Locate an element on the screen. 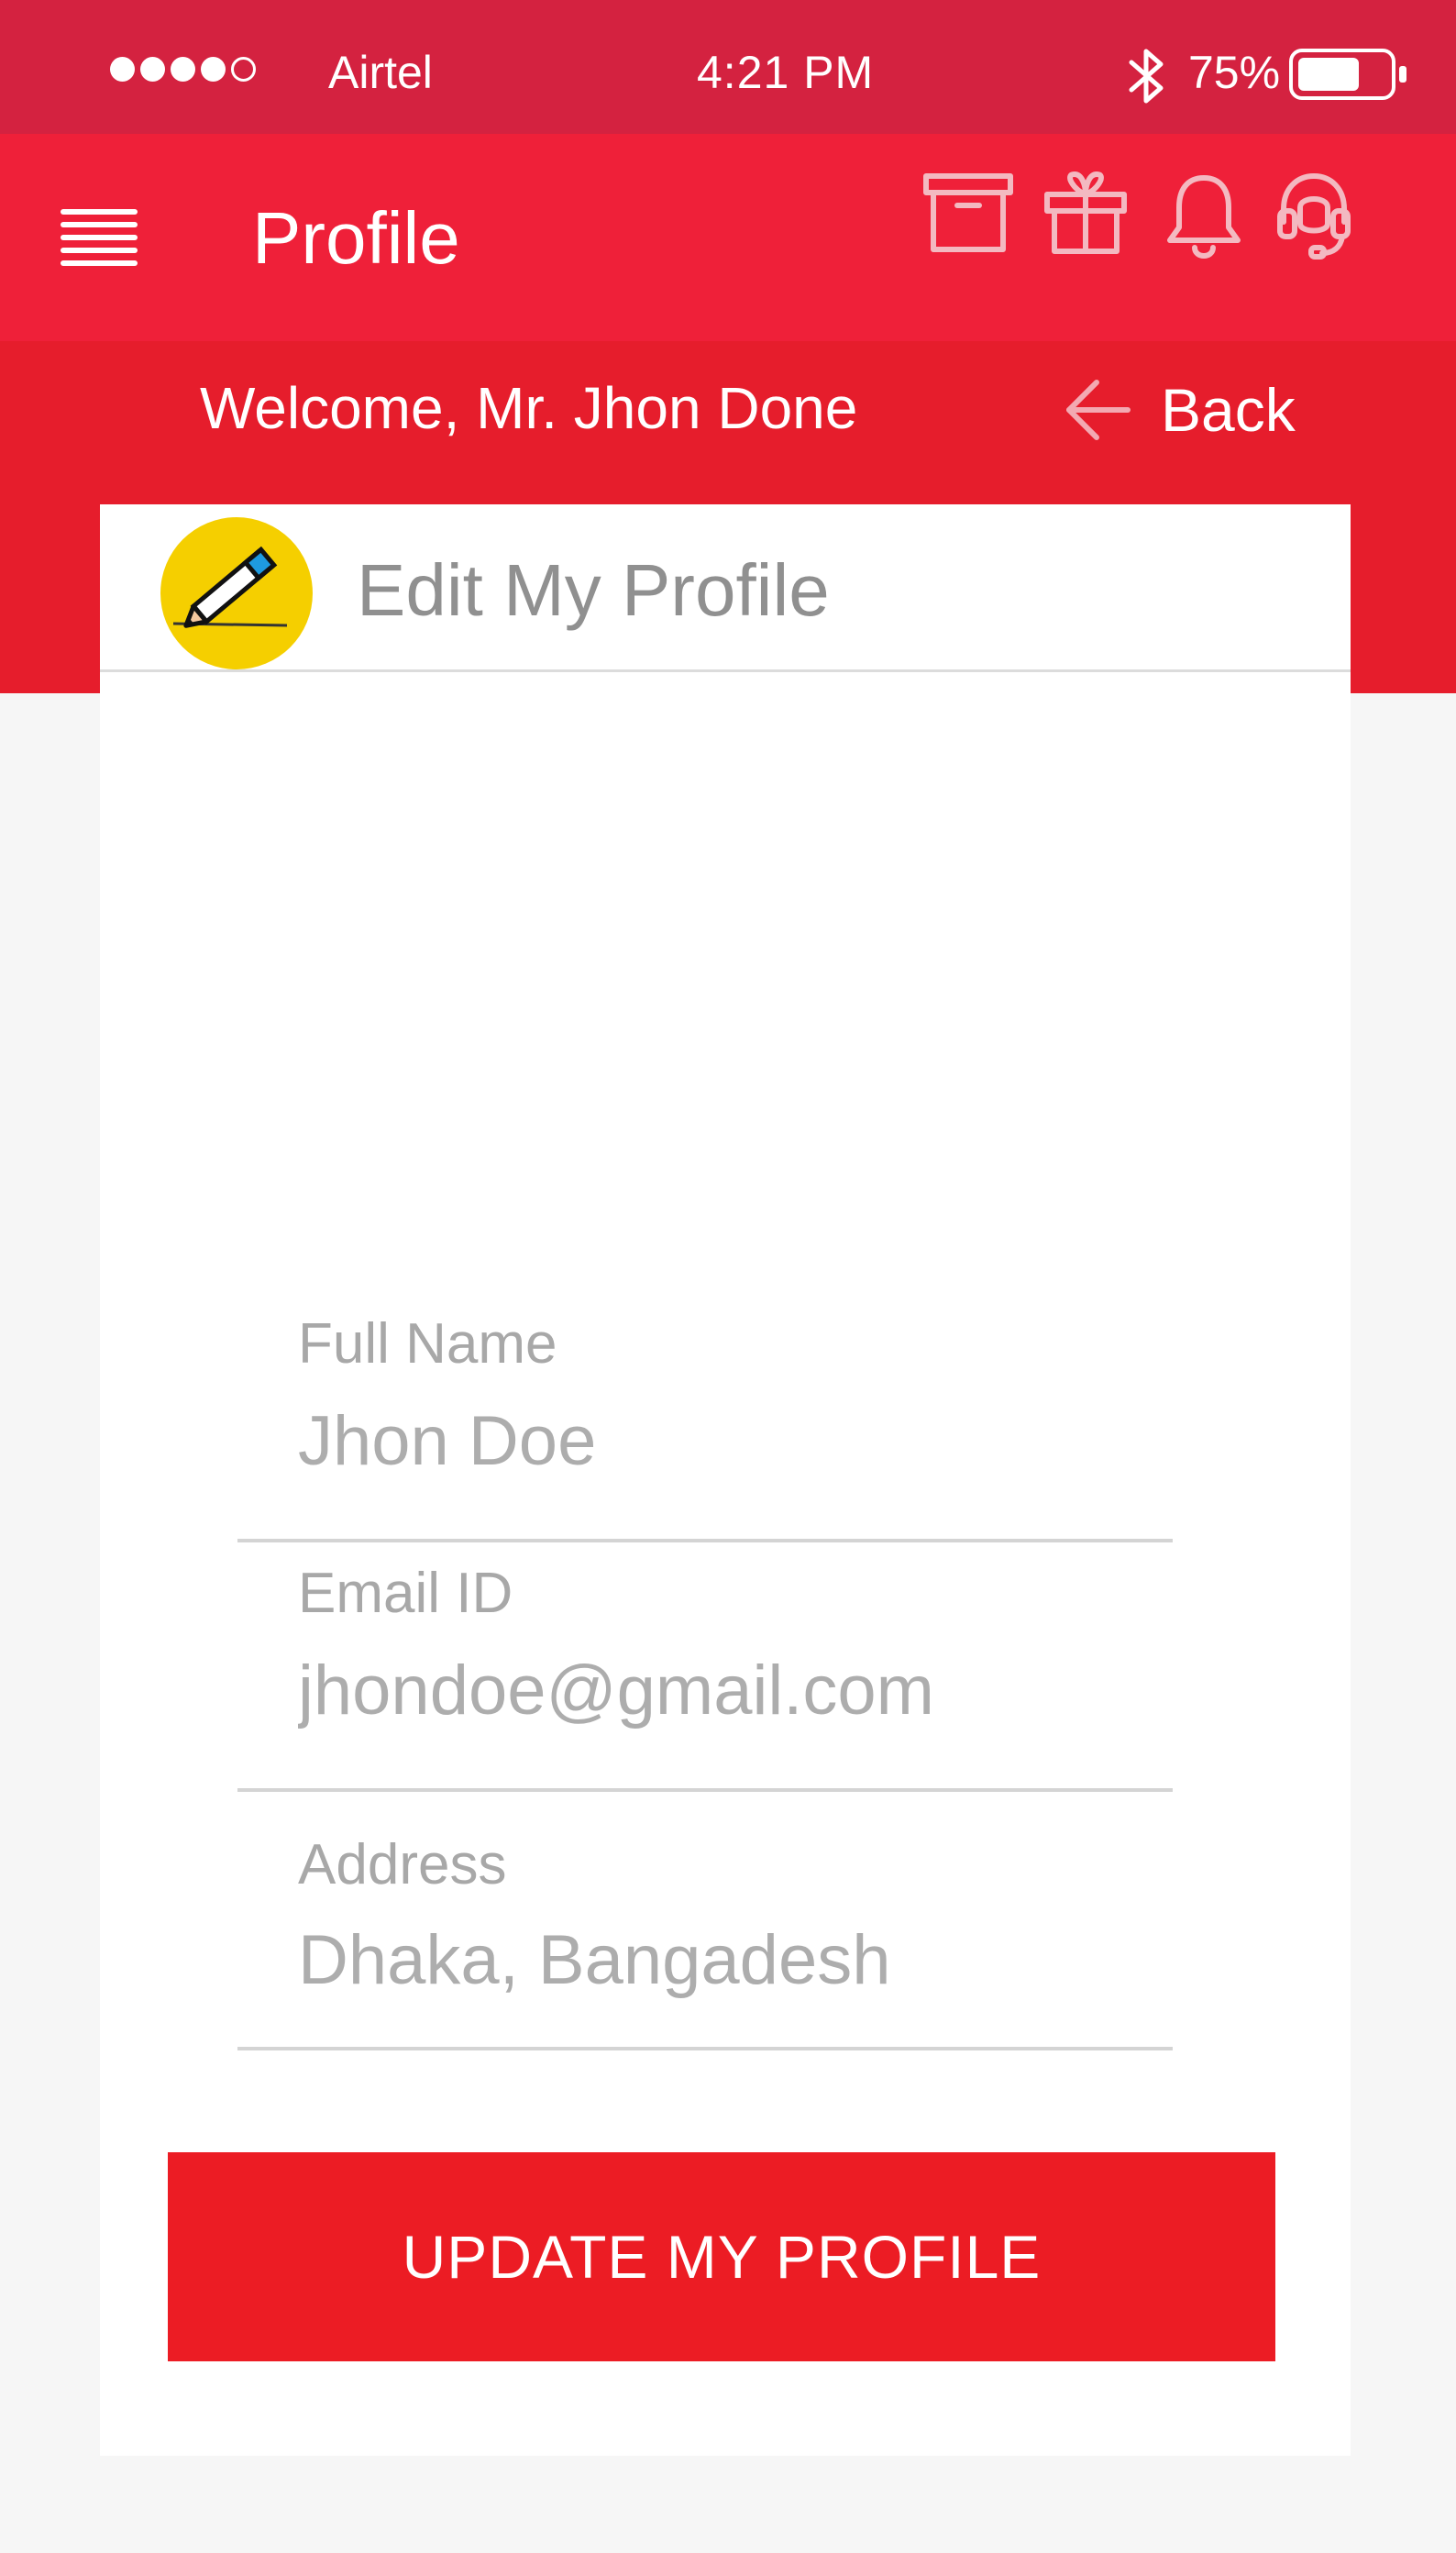 The image size is (1456, 2553). email-field: Email ID is located at coordinates (705, 1676).